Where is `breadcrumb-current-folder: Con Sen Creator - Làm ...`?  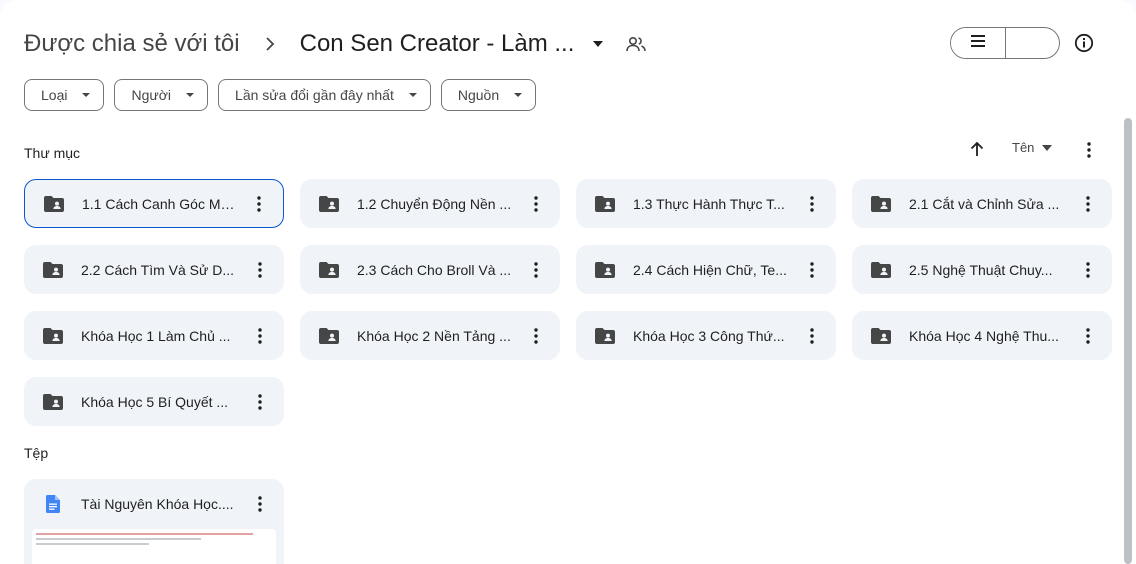
breadcrumb-current-folder: Con Sen Creator - Làm ... is located at coordinates (437, 44).